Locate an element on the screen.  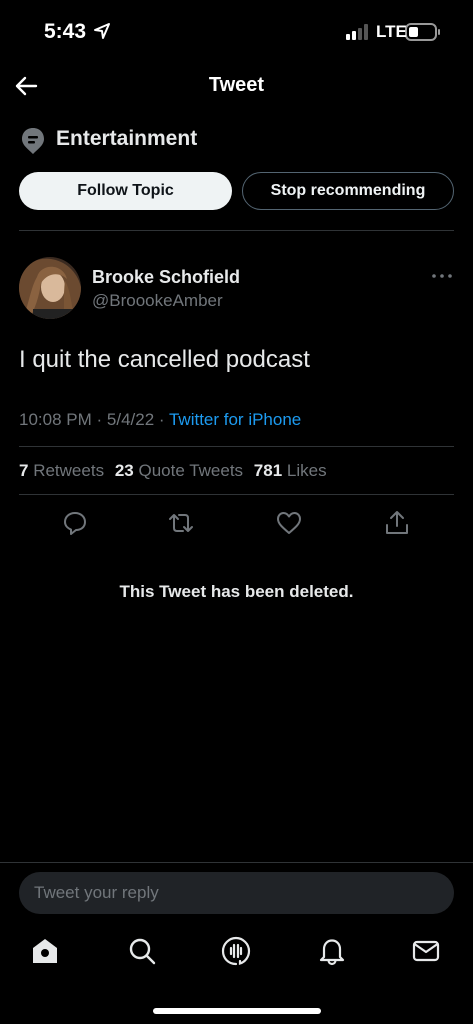
page-title: Tweet is located at coordinates (236, 85).